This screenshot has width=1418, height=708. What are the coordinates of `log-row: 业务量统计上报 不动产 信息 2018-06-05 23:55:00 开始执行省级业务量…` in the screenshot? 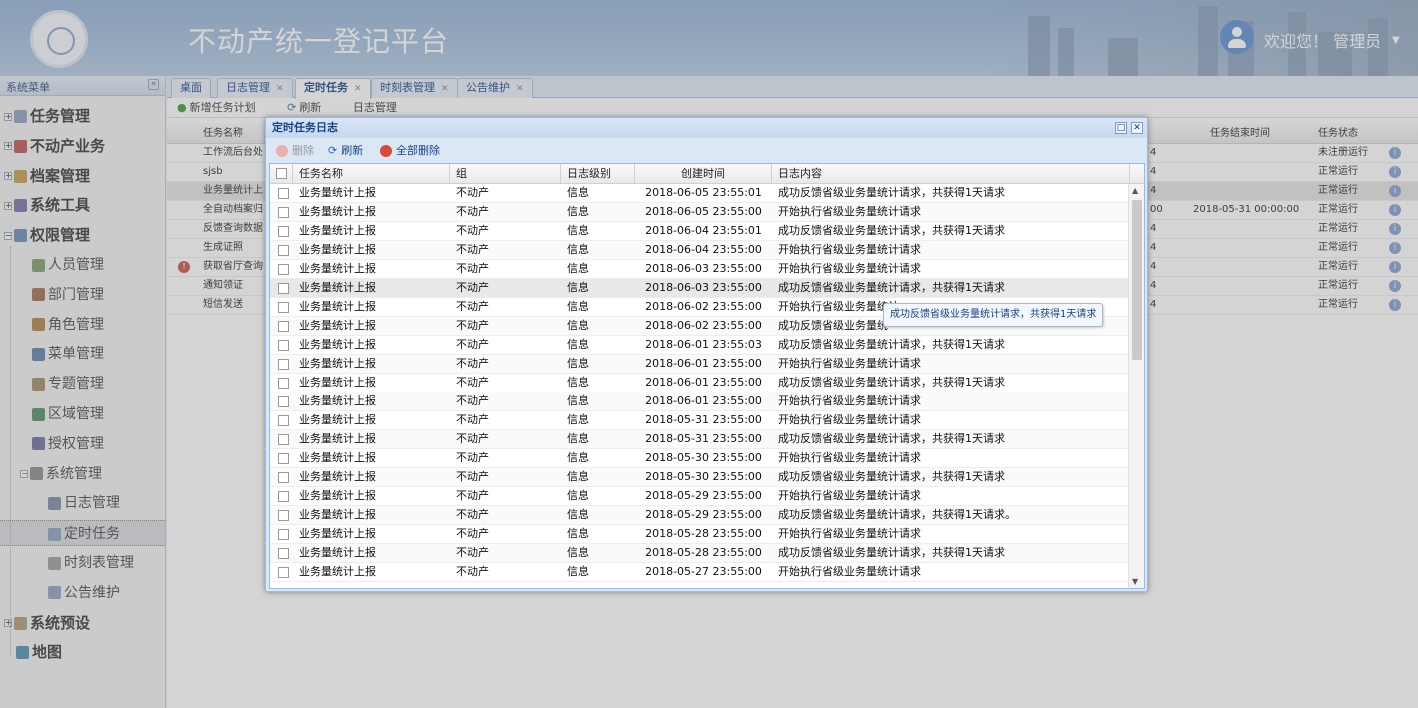 It's located at (700, 212).